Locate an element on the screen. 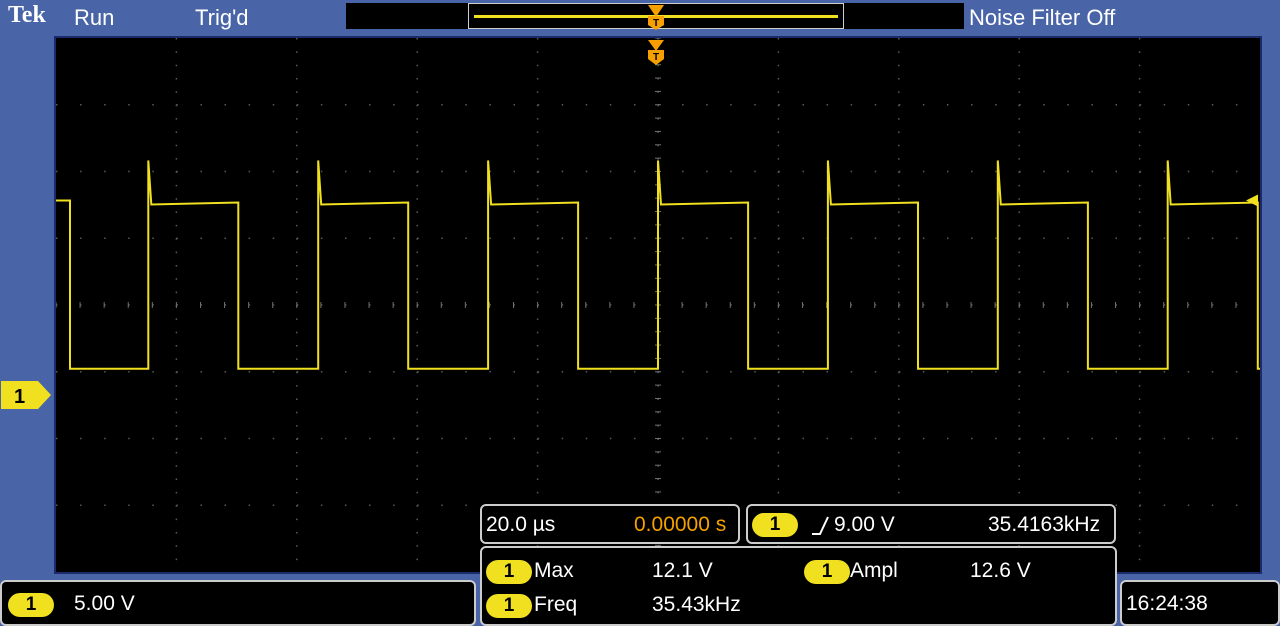 Image resolution: width=1280 pixels, height=626 pixels. tek-logo: Tek is located at coordinates (27, 15).